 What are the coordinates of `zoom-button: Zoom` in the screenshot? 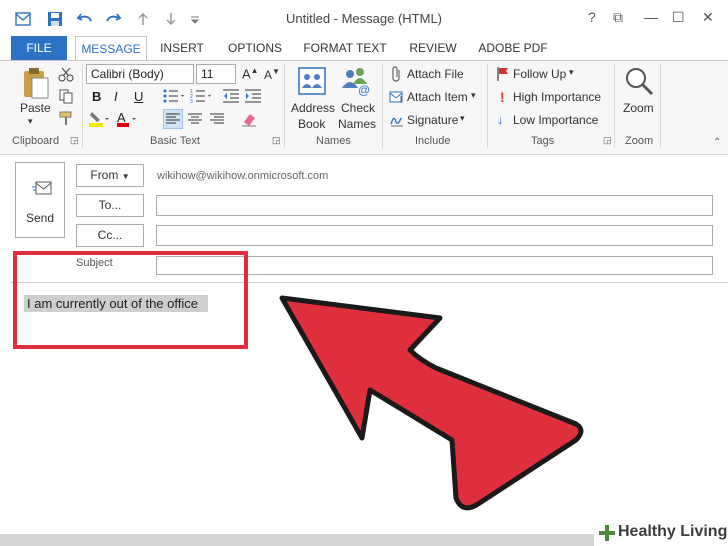 It's located at (638, 108).